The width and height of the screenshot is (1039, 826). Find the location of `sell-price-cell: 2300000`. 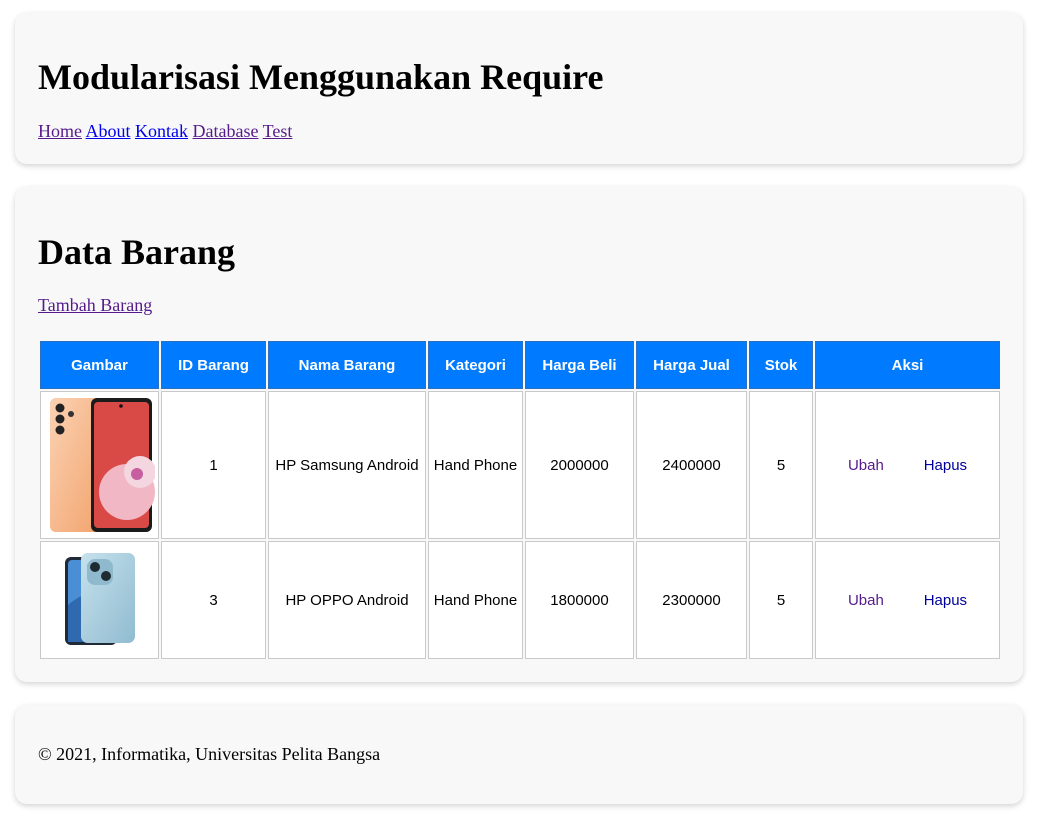

sell-price-cell: 2300000 is located at coordinates (691, 600).